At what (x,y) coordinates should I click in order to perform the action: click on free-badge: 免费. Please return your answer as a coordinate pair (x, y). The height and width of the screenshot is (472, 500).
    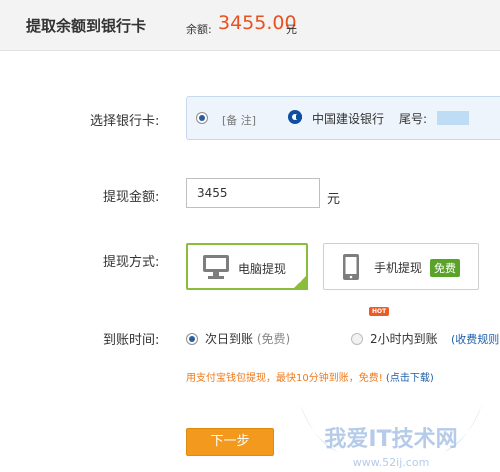
    Looking at the image, I should click on (445, 268).